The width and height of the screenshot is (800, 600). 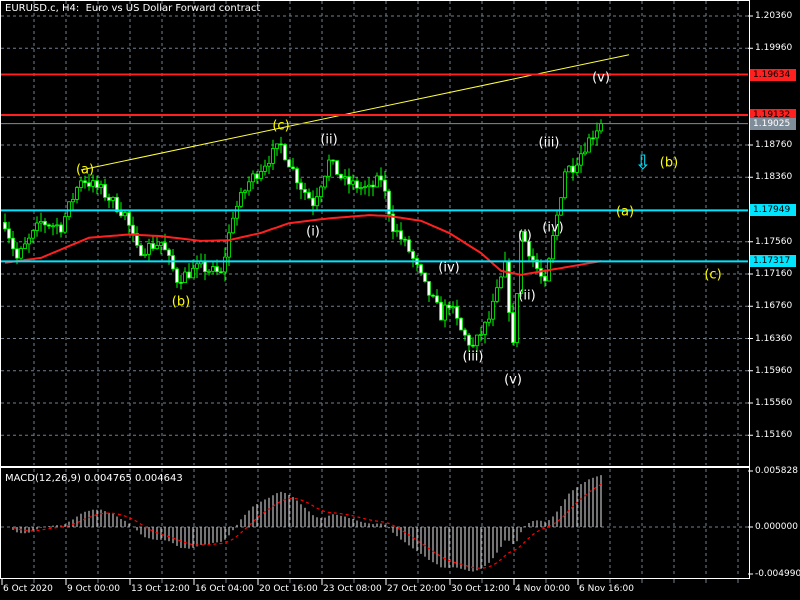 What do you see at coordinates (160, 589) in the screenshot?
I see `time-tick-label: 13 Oct 12:00` at bounding box center [160, 589].